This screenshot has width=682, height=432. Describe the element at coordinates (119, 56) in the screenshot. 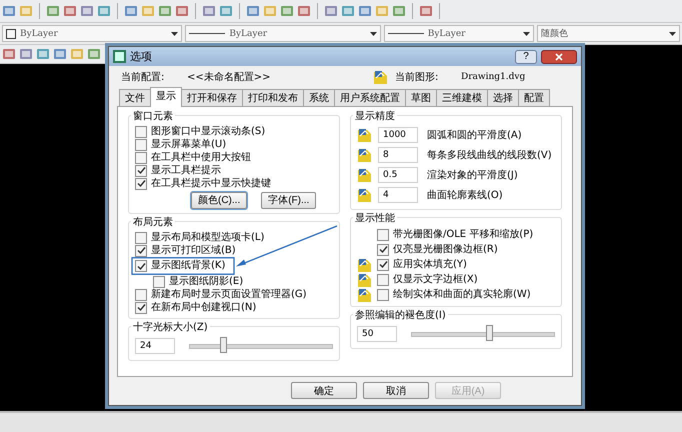

I see `app-icon` at that location.